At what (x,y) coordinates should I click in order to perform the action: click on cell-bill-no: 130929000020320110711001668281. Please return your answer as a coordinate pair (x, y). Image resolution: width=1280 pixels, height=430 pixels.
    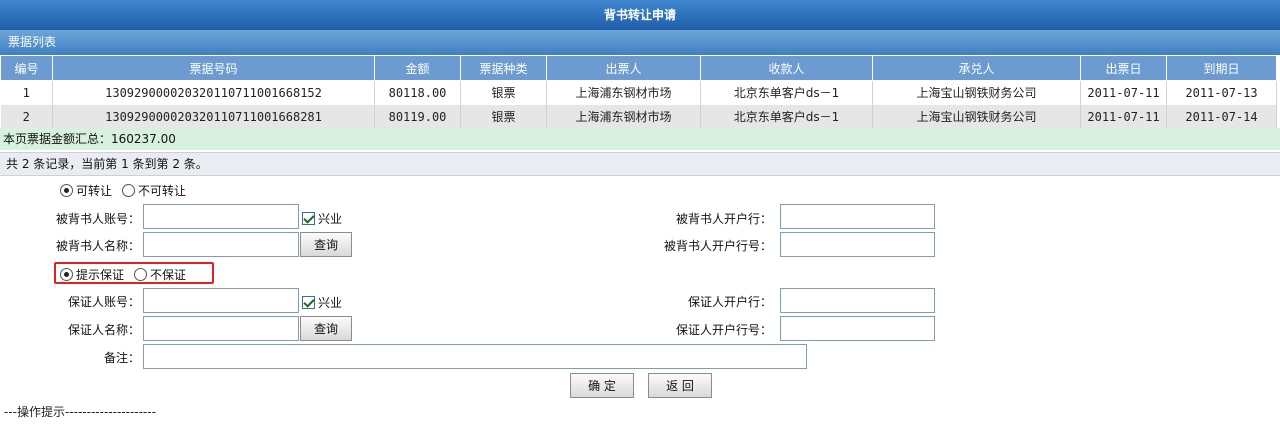
    Looking at the image, I should click on (213, 116).